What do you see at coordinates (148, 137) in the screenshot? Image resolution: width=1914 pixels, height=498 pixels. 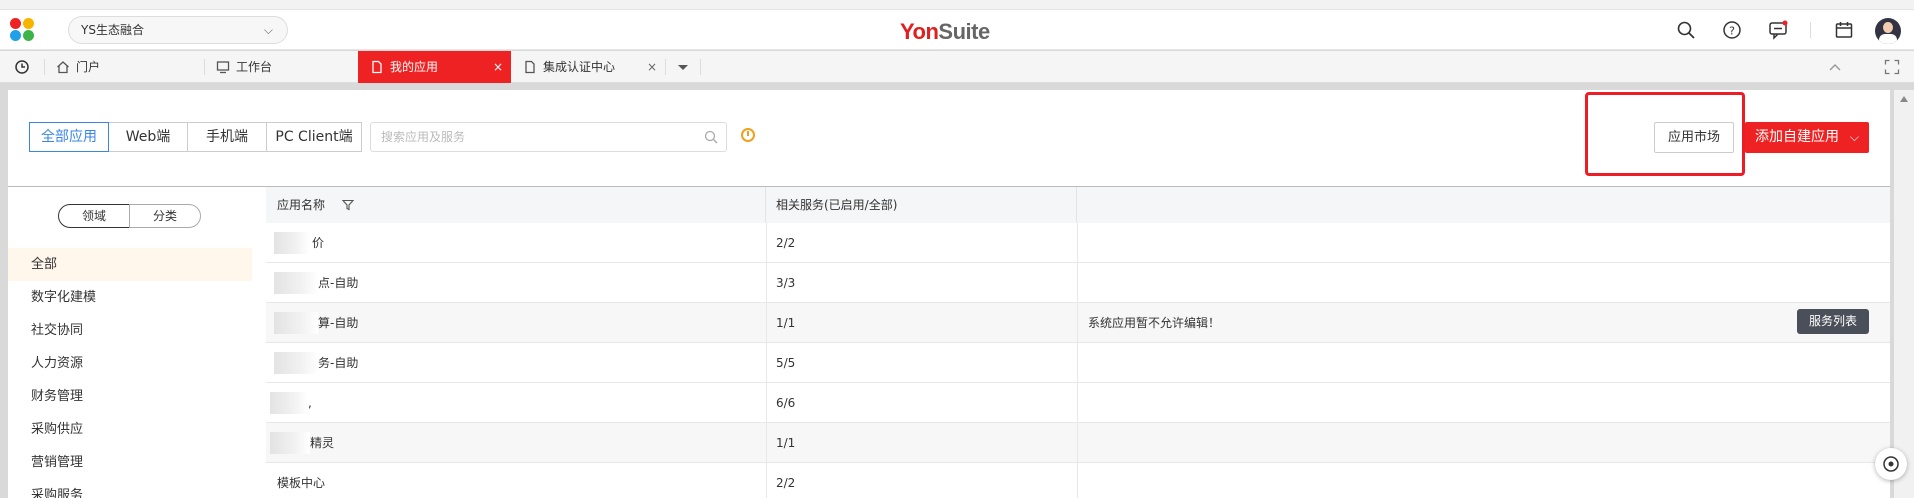 I see `segment-web: Web端` at bounding box center [148, 137].